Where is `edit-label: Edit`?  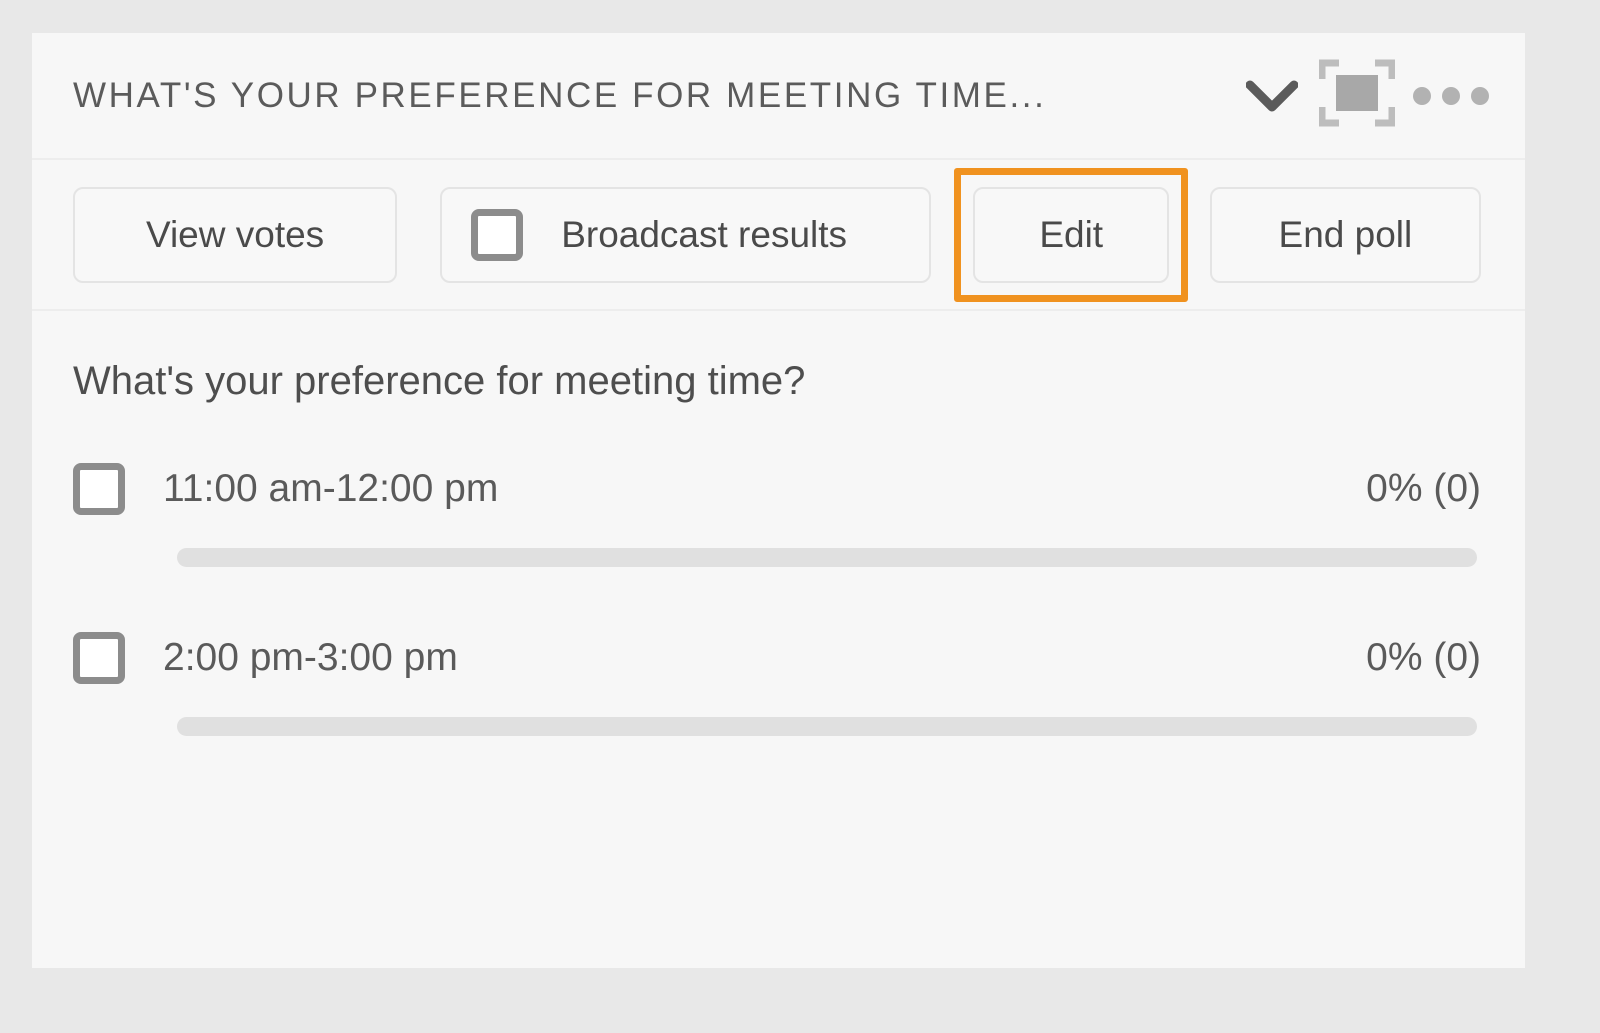
edit-label: Edit is located at coordinates (1071, 234).